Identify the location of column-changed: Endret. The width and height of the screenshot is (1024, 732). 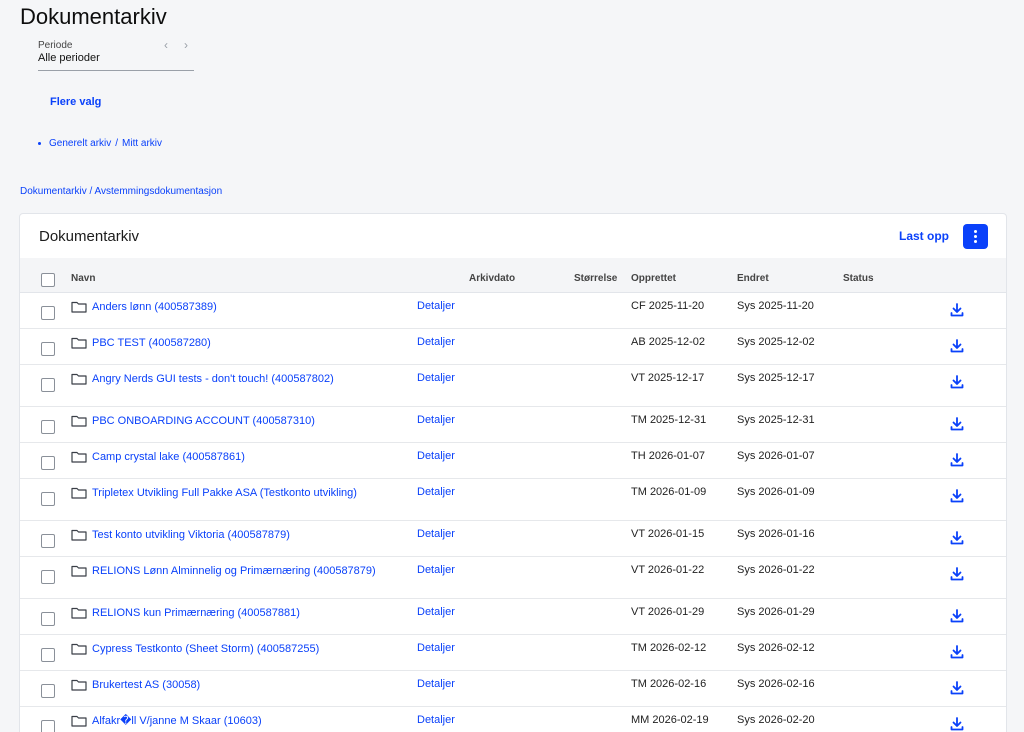
(753, 278).